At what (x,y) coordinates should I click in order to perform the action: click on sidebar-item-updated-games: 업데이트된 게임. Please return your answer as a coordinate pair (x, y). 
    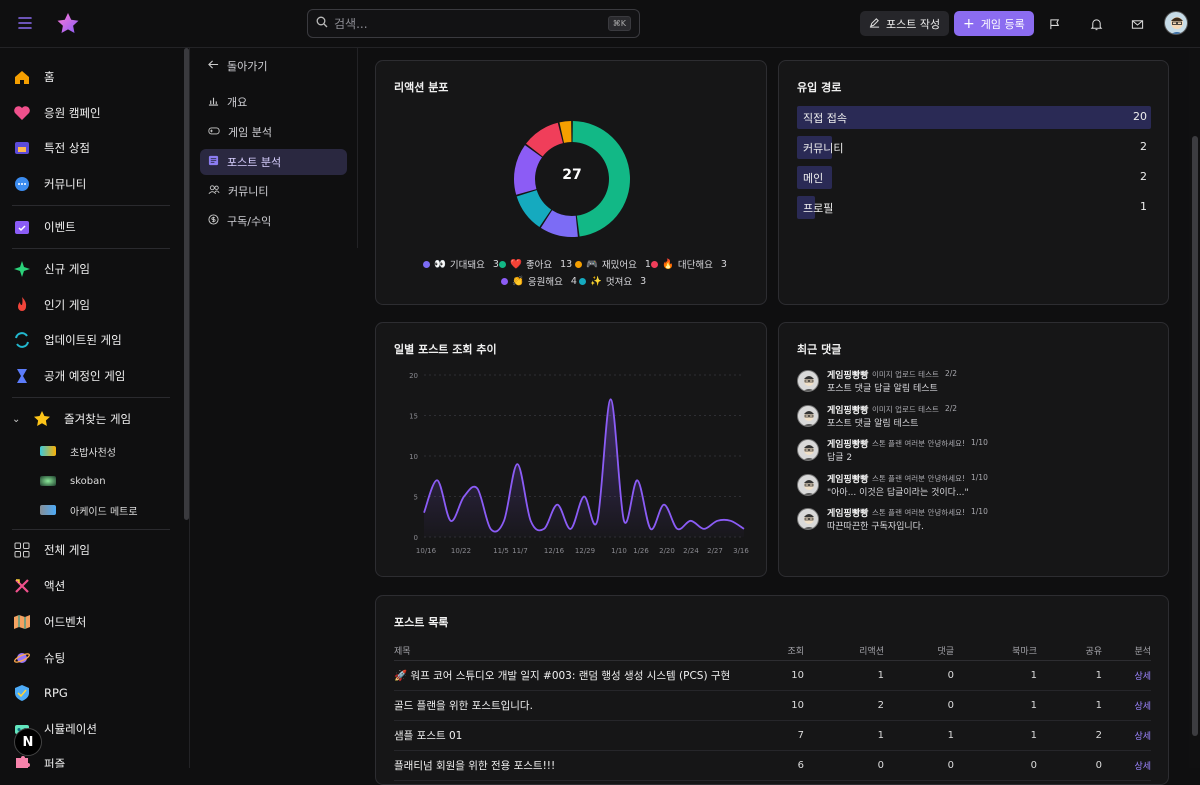
    Looking at the image, I should click on (67, 340).